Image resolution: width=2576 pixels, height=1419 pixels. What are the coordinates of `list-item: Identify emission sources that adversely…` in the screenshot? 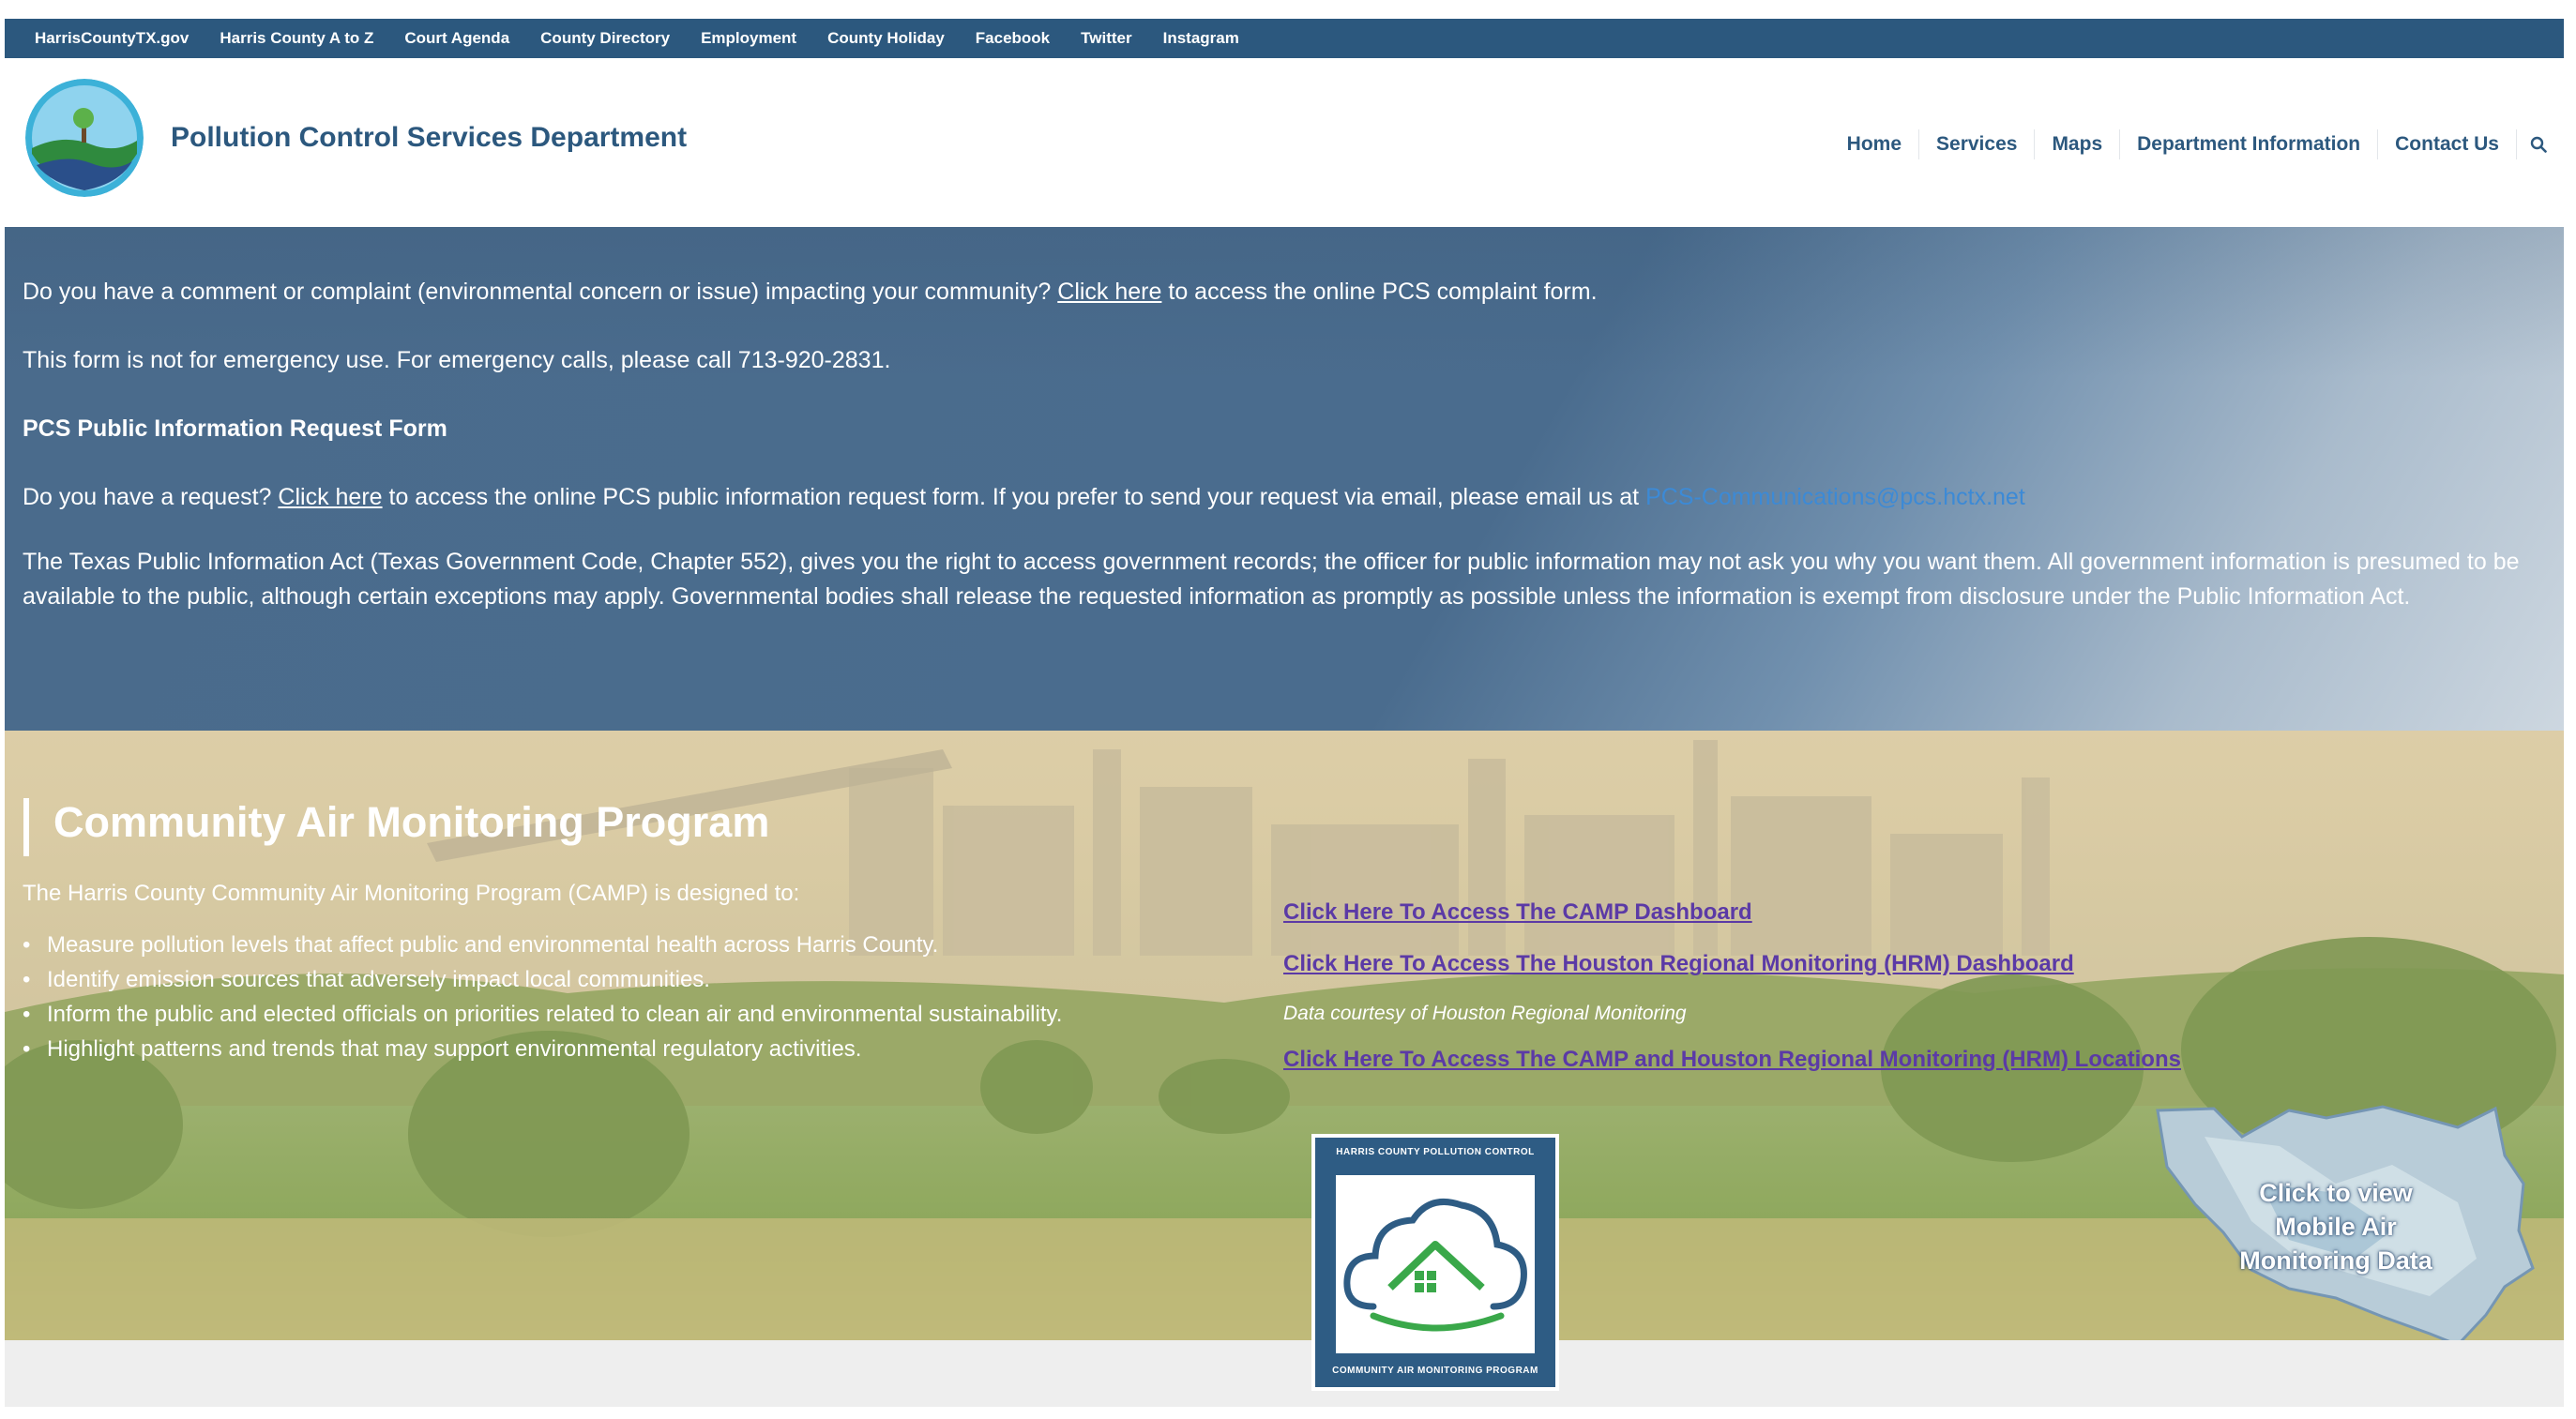 It's located at (542, 979).